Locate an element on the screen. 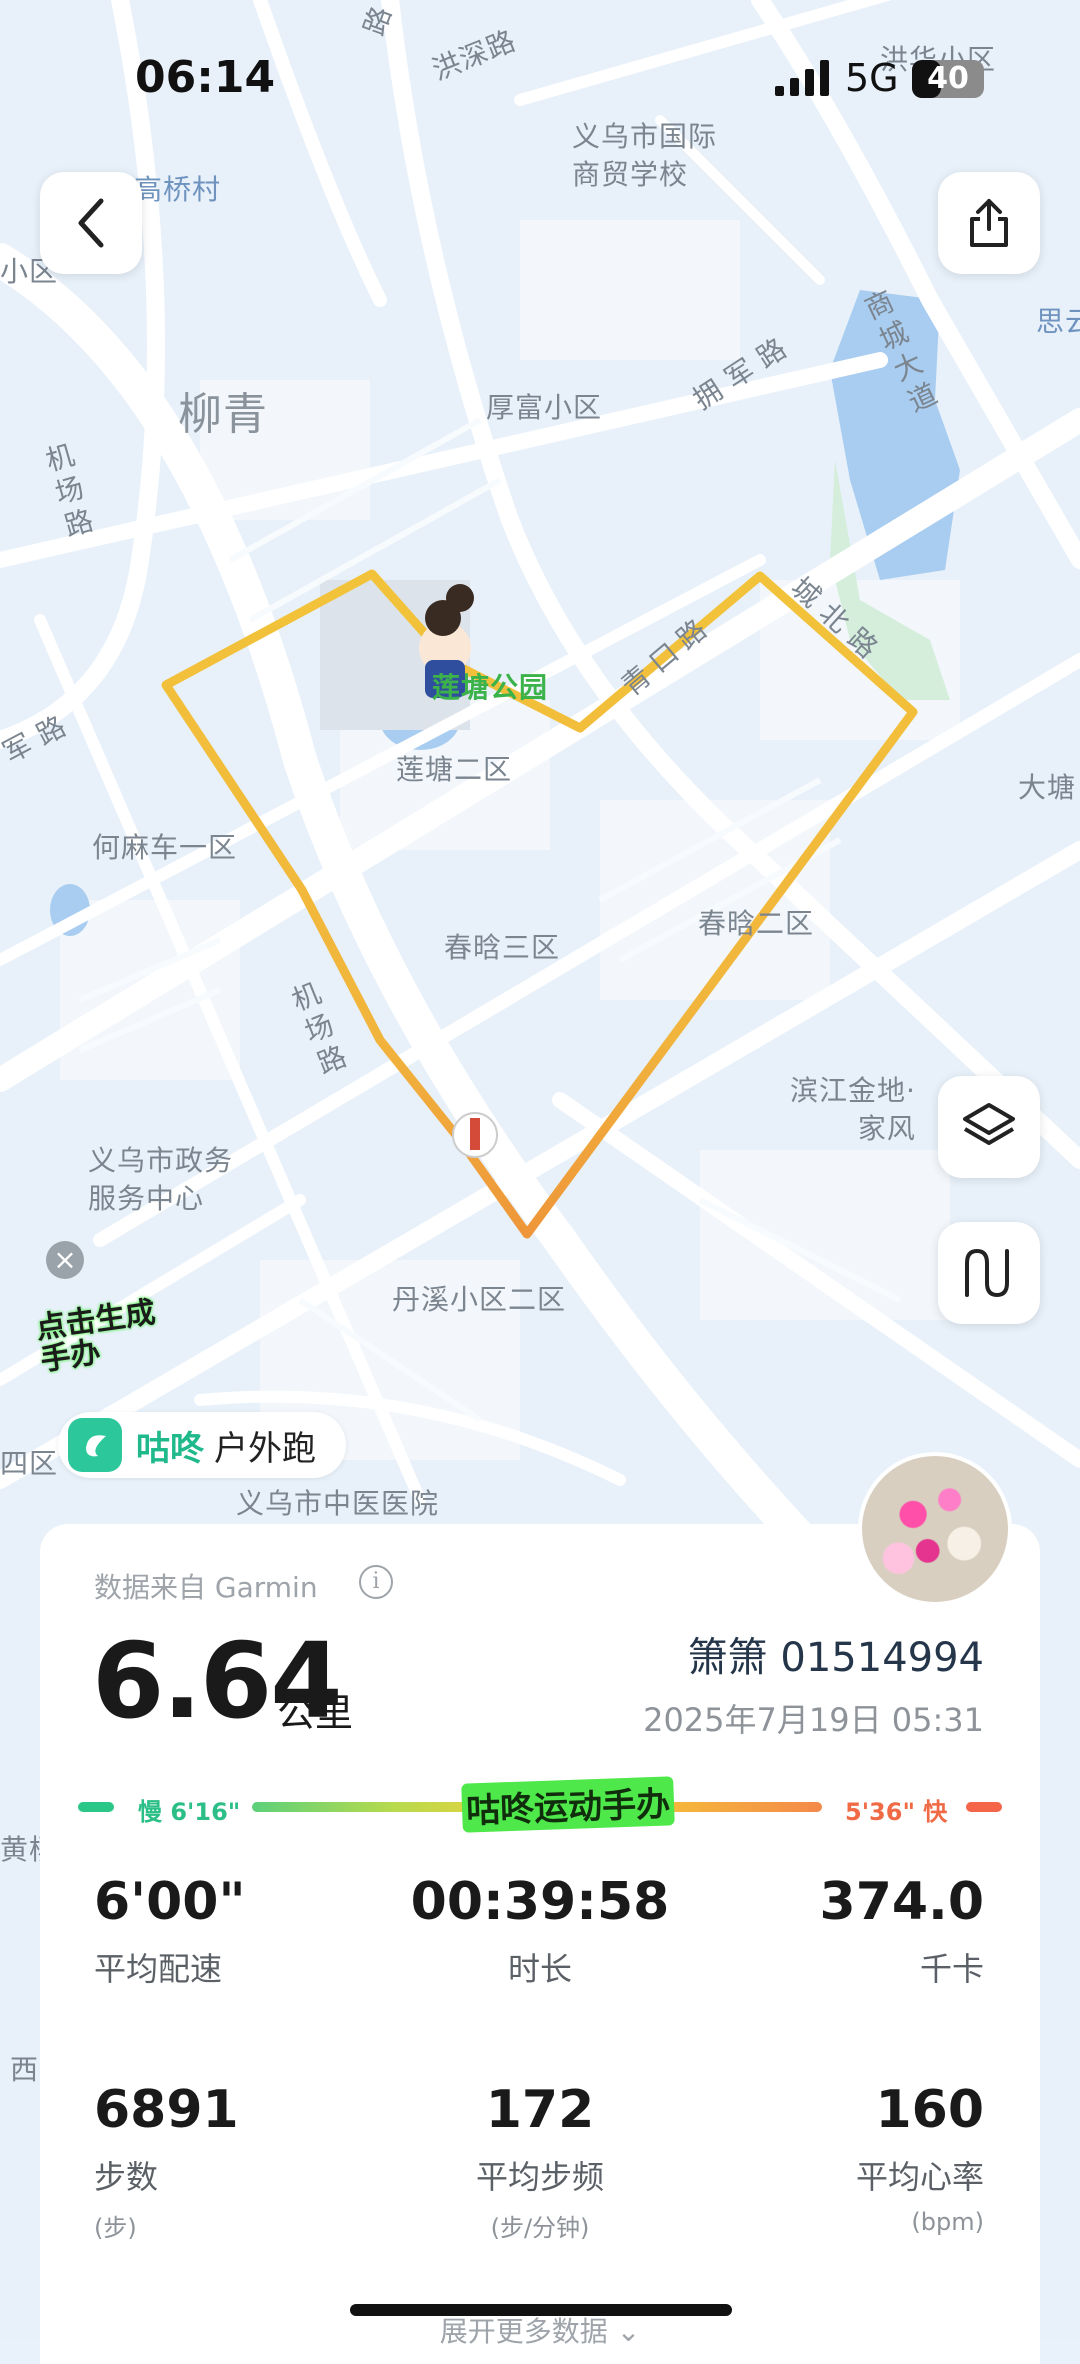 The width and height of the screenshot is (1080, 2364). map-label-park: 莲塘公园 is located at coordinates (490, 687).